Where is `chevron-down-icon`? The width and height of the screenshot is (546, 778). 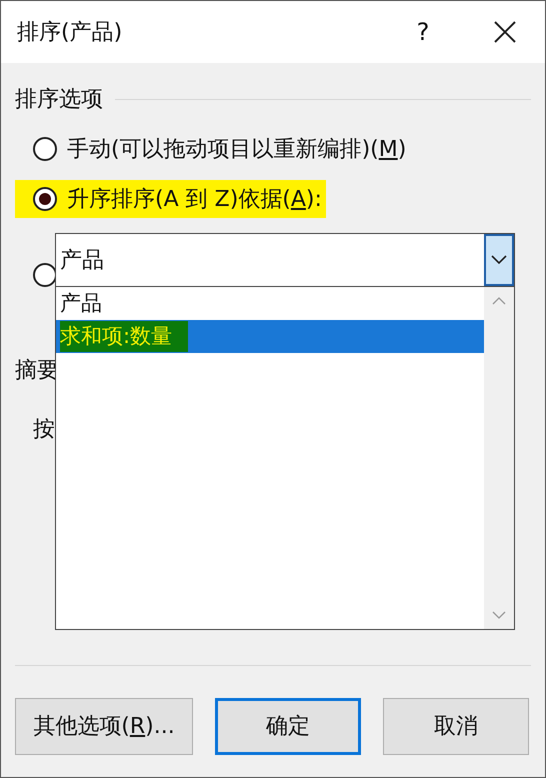 chevron-down-icon is located at coordinates (499, 260).